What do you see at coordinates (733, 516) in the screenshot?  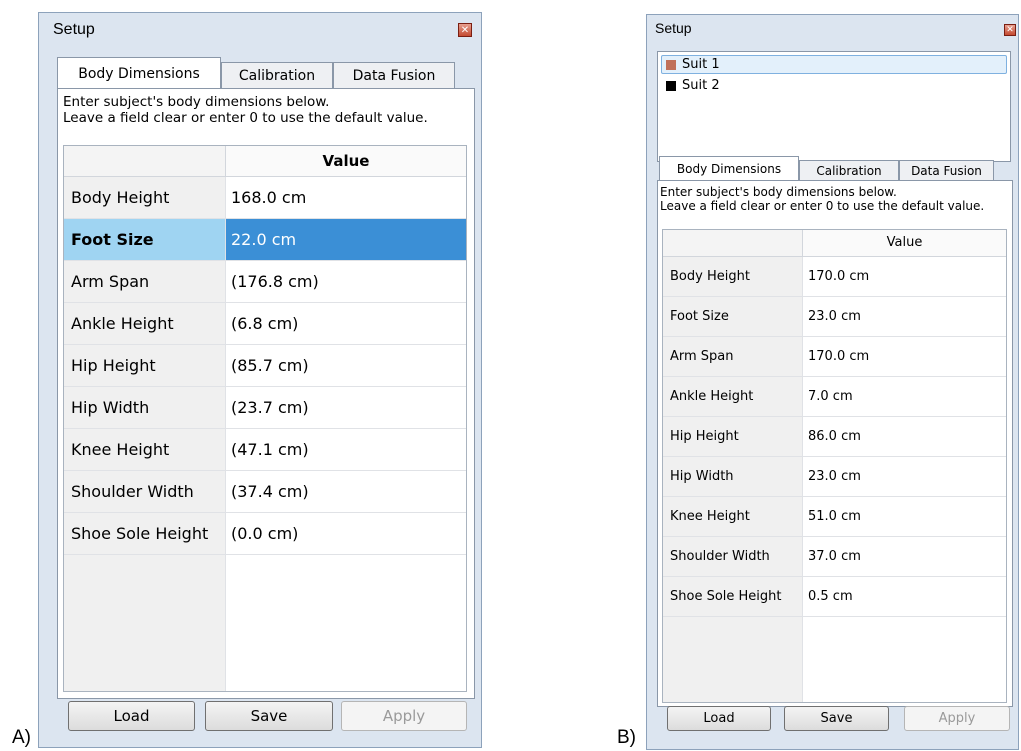 I see `row-label: Knee Height` at bounding box center [733, 516].